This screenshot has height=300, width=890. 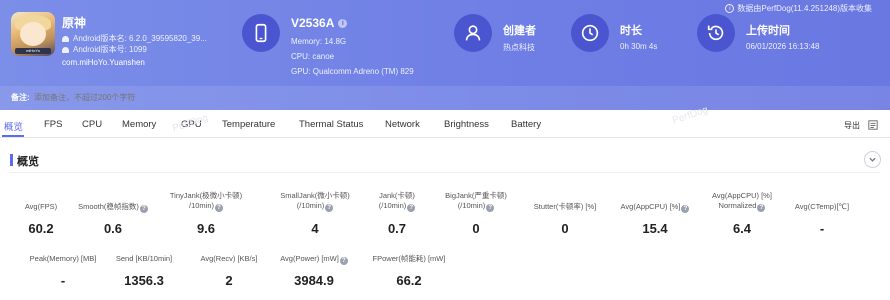 What do you see at coordinates (822, 206) in the screenshot?
I see `metric-label: Avg(CTemp)[℃]` at bounding box center [822, 206].